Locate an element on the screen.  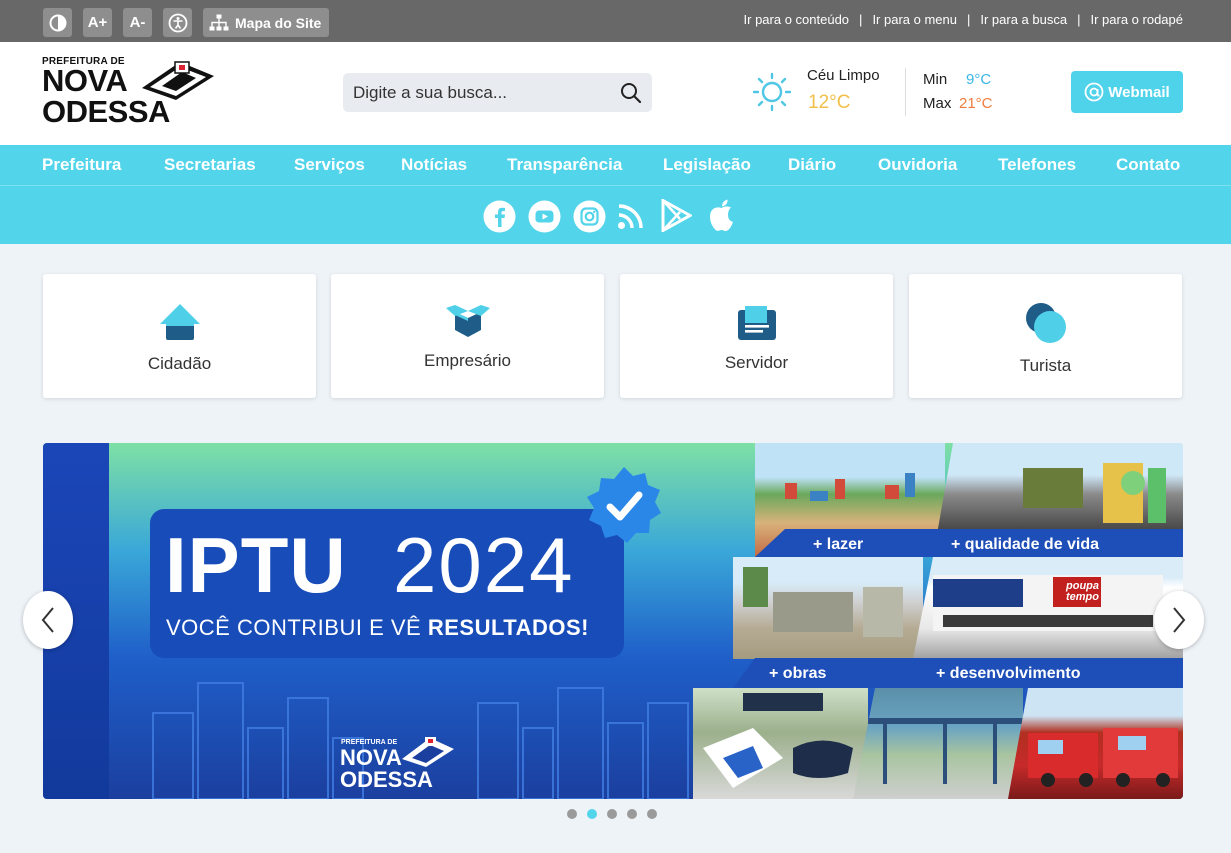
nav-item-prefeitura: Prefeitura is located at coordinates (81, 165).